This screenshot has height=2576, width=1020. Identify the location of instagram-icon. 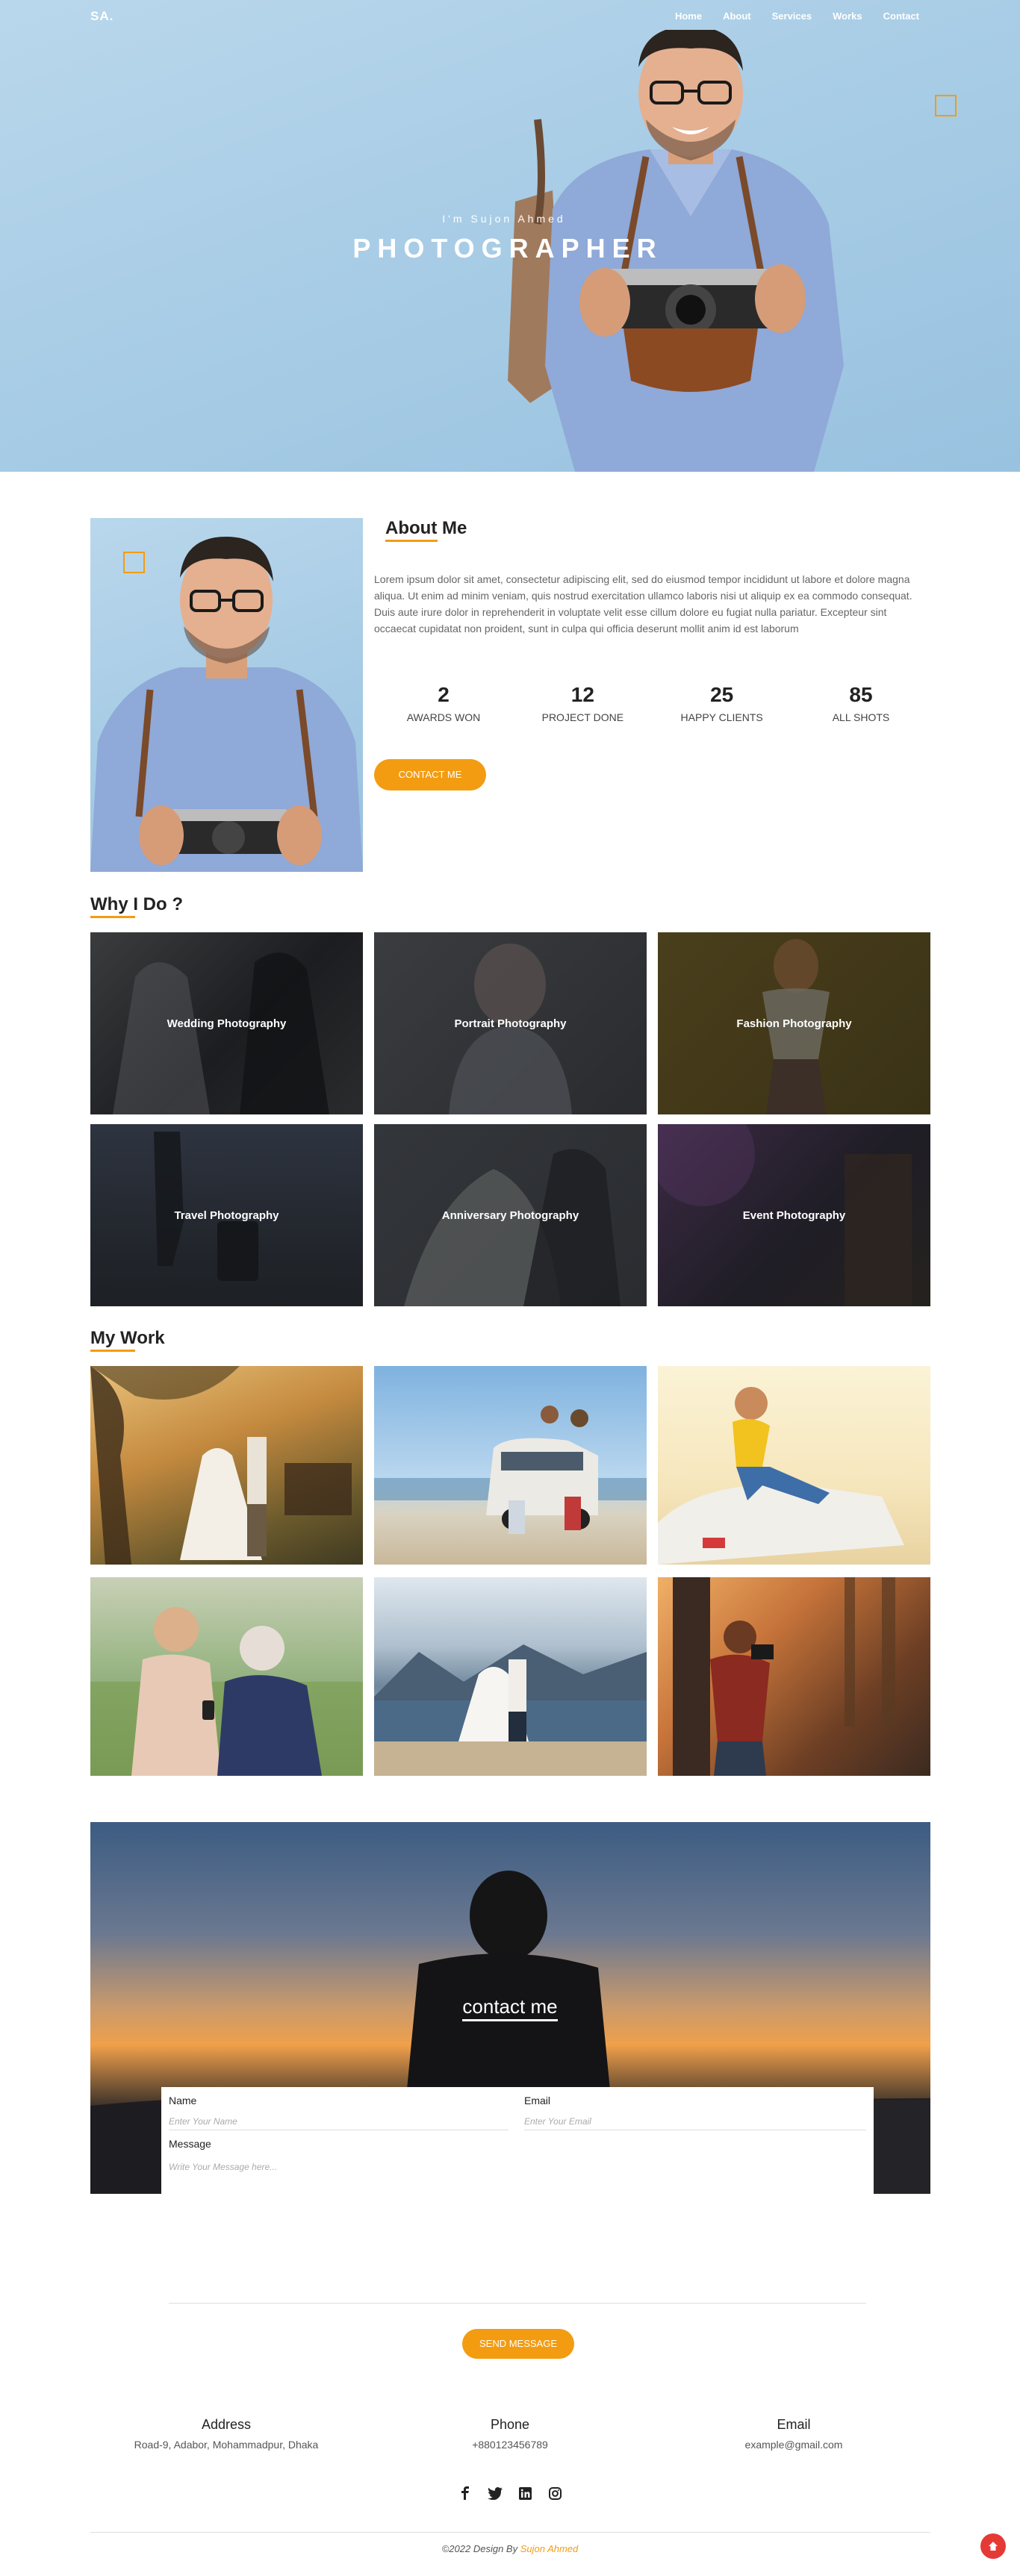
(554, 2493).